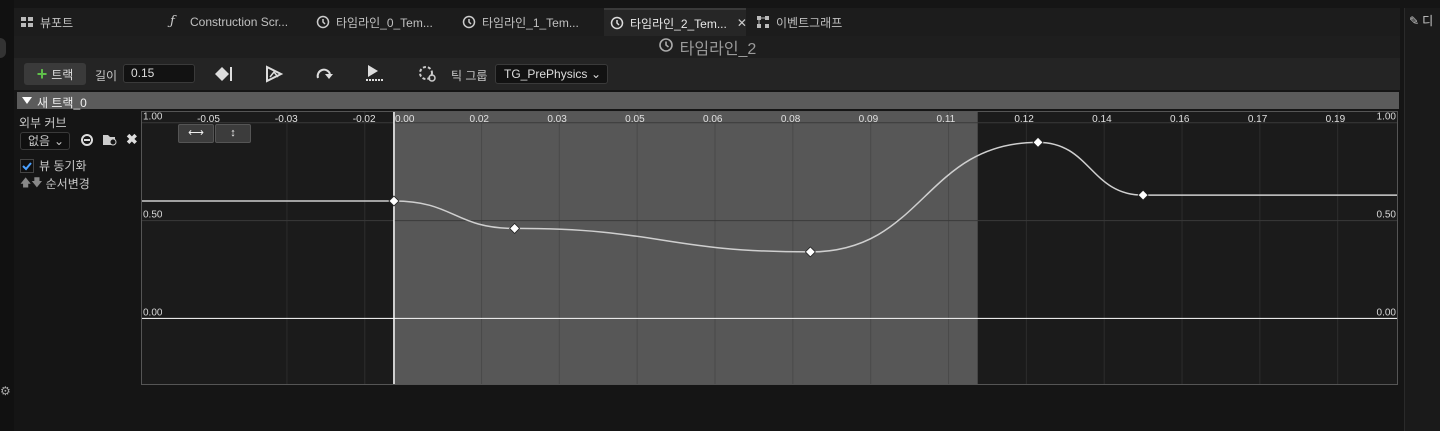 Image resolution: width=1440 pixels, height=431 pixels. Describe the element at coordinates (635, 119) in the screenshot. I see `x-tick-label: 0.05` at that location.